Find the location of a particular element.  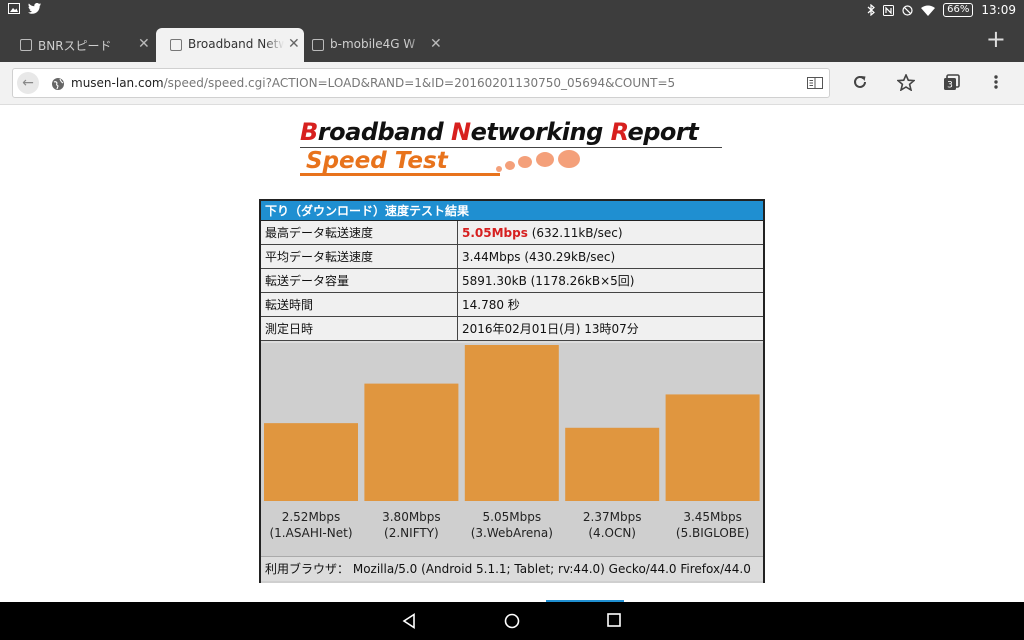

row-label: 最高データ転送速度 is located at coordinates (359, 233).